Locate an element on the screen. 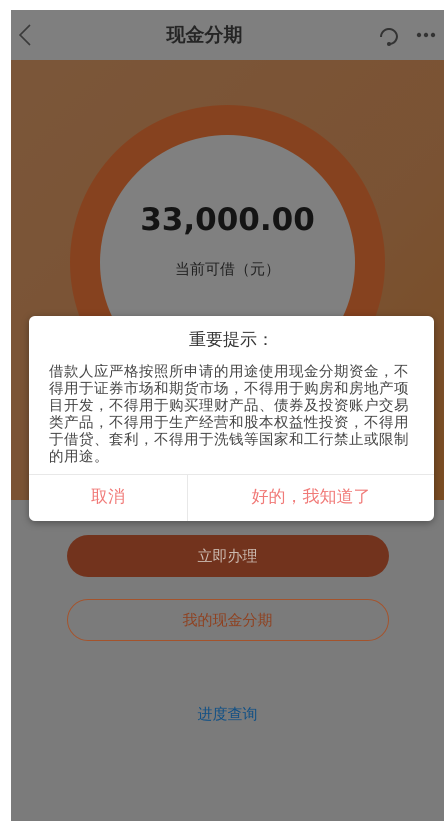 This screenshot has height=821, width=444. progress-link: 进度查询 is located at coordinates (228, 714).